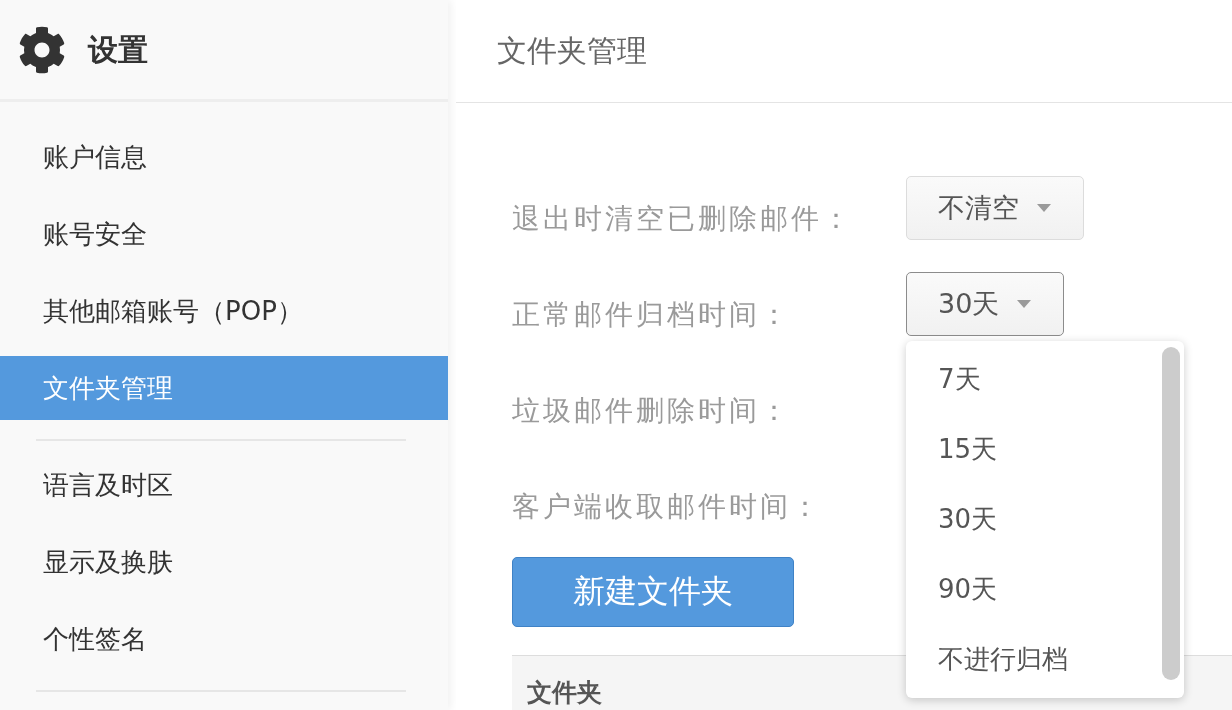 The image size is (1232, 710). I want to click on setting-label: 客户端收取邮件时间：, so click(667, 506).